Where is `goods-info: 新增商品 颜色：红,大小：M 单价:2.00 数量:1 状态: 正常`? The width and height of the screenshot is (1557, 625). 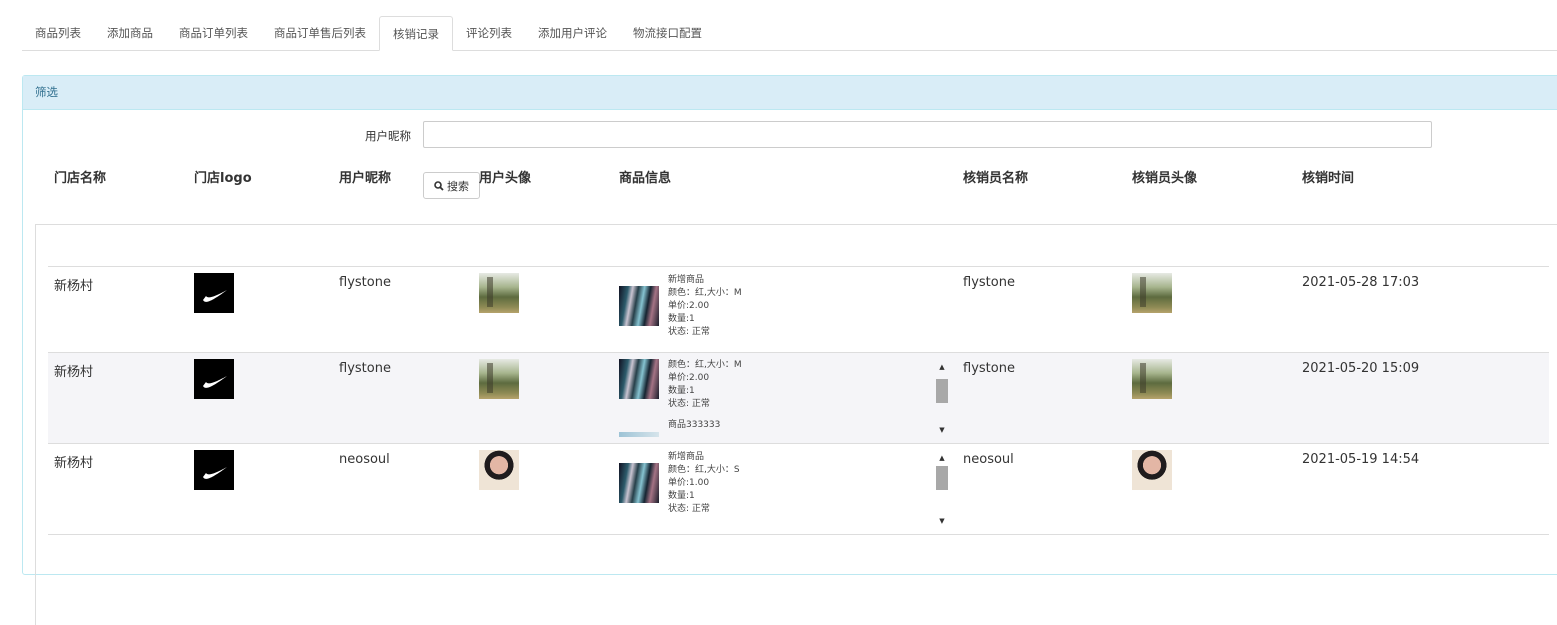 goods-info: 新增商品 颜色：红,大小：M 单价:2.00 数量:1 状态: 正常 is located at coordinates (705, 306).